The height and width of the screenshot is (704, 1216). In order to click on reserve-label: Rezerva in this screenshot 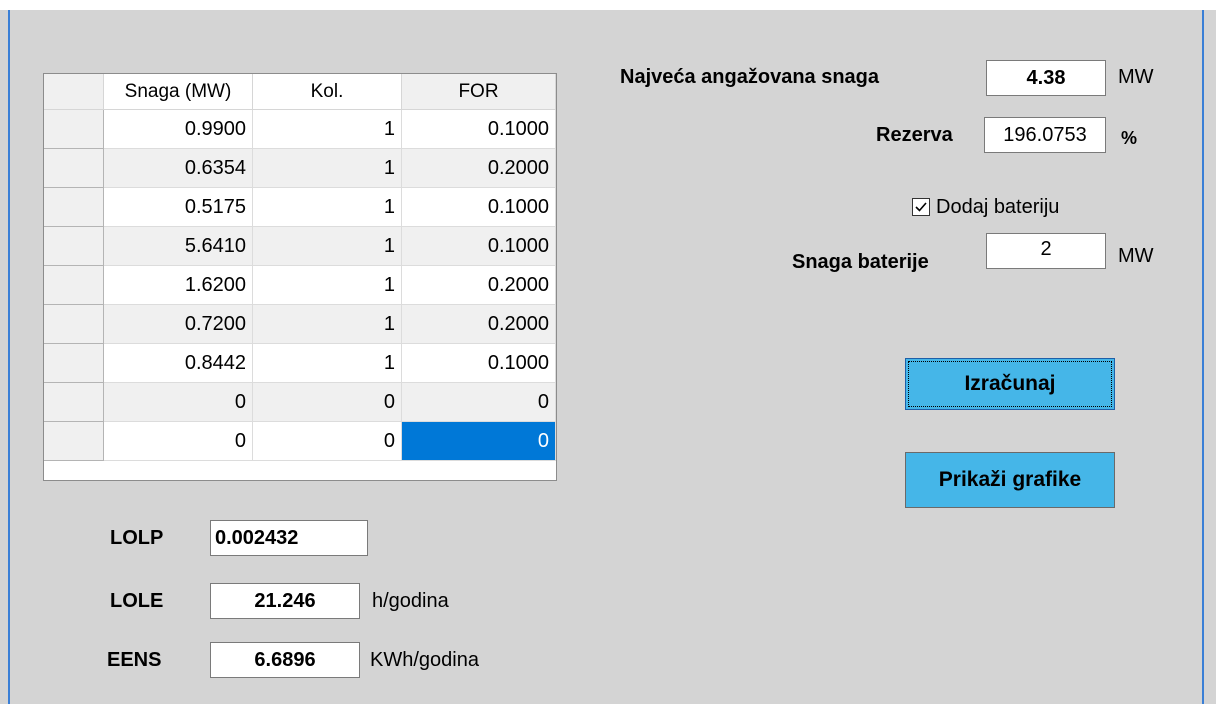, I will do `click(914, 135)`.